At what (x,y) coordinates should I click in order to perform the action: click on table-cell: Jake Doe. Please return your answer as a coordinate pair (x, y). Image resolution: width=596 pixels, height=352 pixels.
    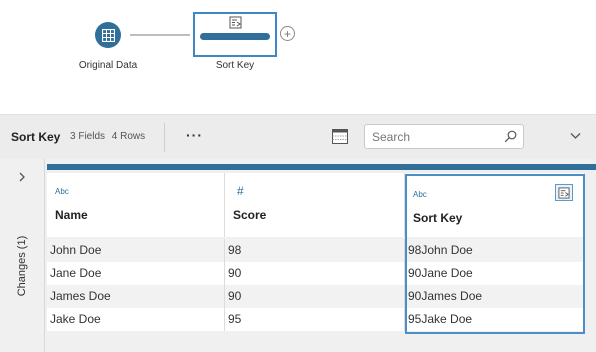
    Looking at the image, I should click on (136, 319).